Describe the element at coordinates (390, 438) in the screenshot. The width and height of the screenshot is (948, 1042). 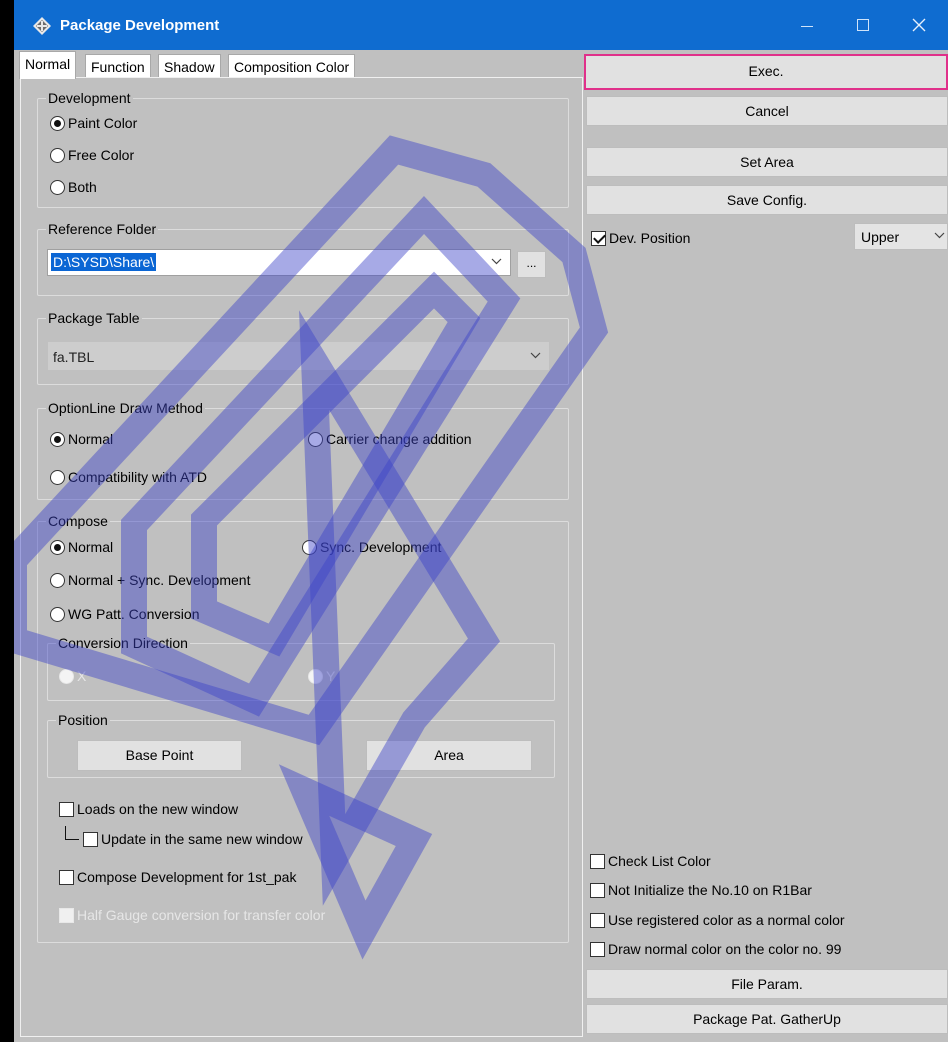
I see `radio-carrier-change: Carrier change addition` at that location.